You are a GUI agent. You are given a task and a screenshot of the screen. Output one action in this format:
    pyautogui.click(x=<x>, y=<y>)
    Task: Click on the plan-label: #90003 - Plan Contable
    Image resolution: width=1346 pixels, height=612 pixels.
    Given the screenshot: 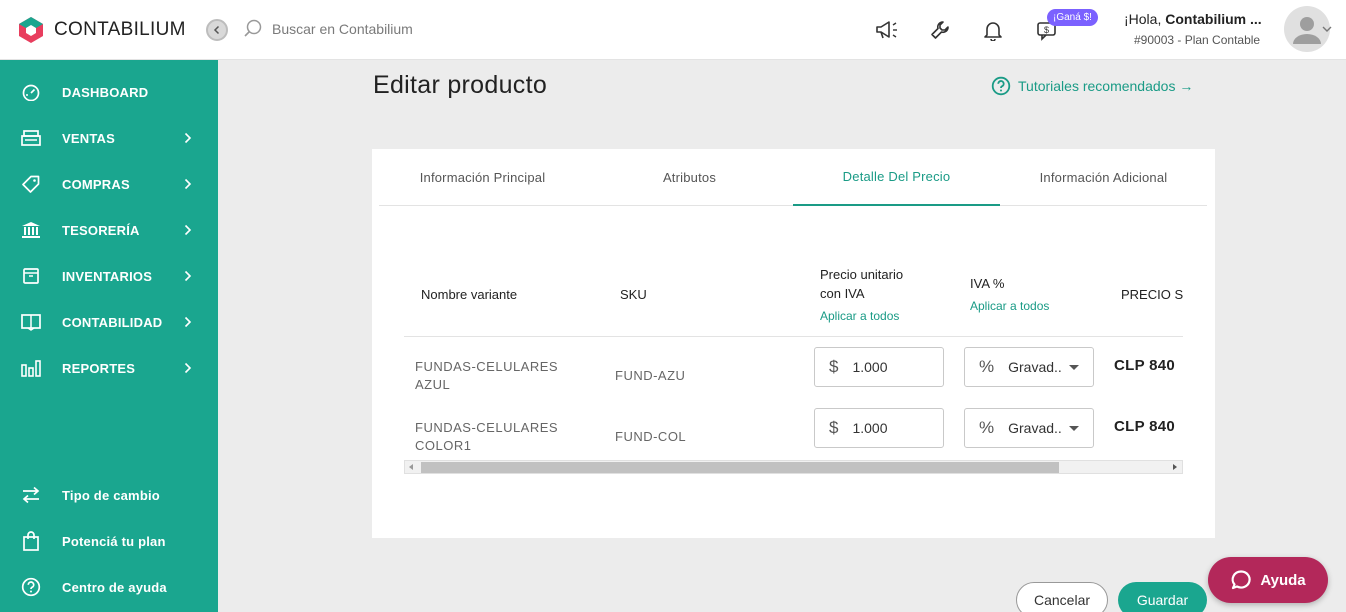 What is the action you would take?
    pyautogui.click(x=1197, y=40)
    